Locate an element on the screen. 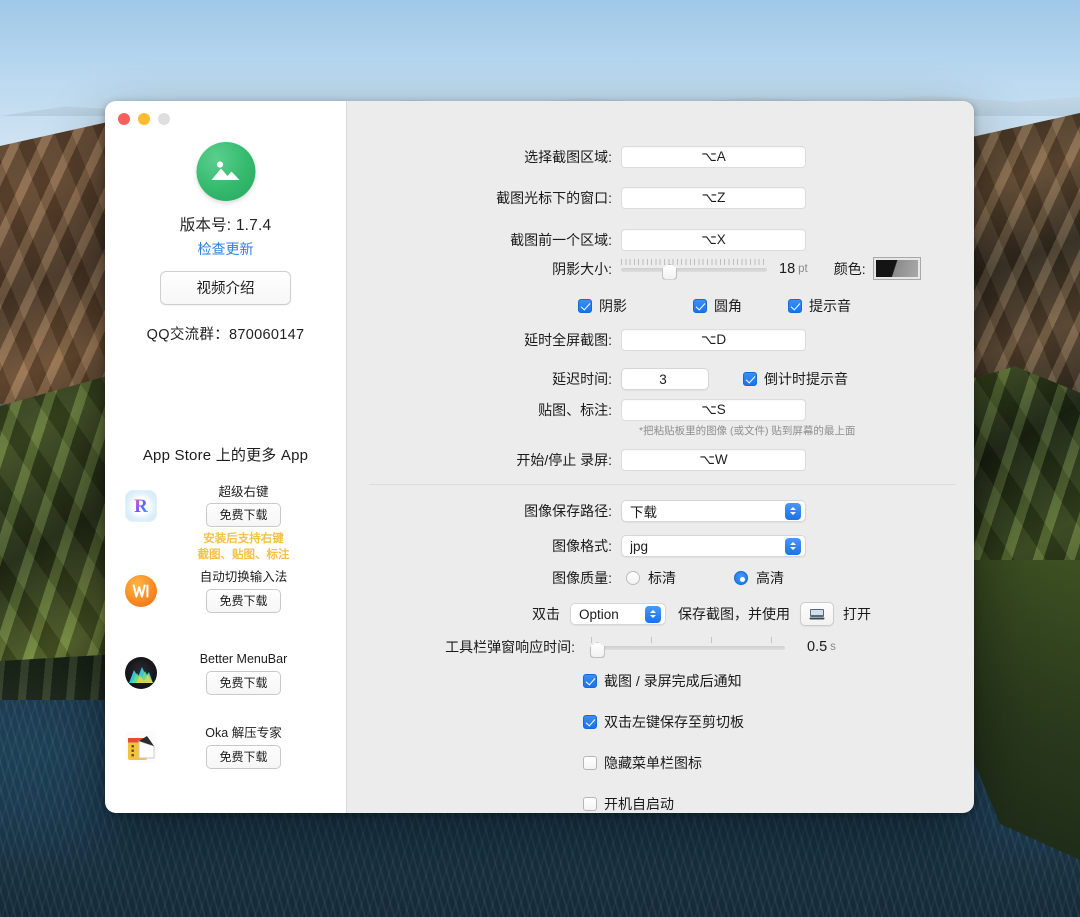 This screenshot has width=1080, height=917. version-label: 版本号: 1.7.4 is located at coordinates (225, 225).